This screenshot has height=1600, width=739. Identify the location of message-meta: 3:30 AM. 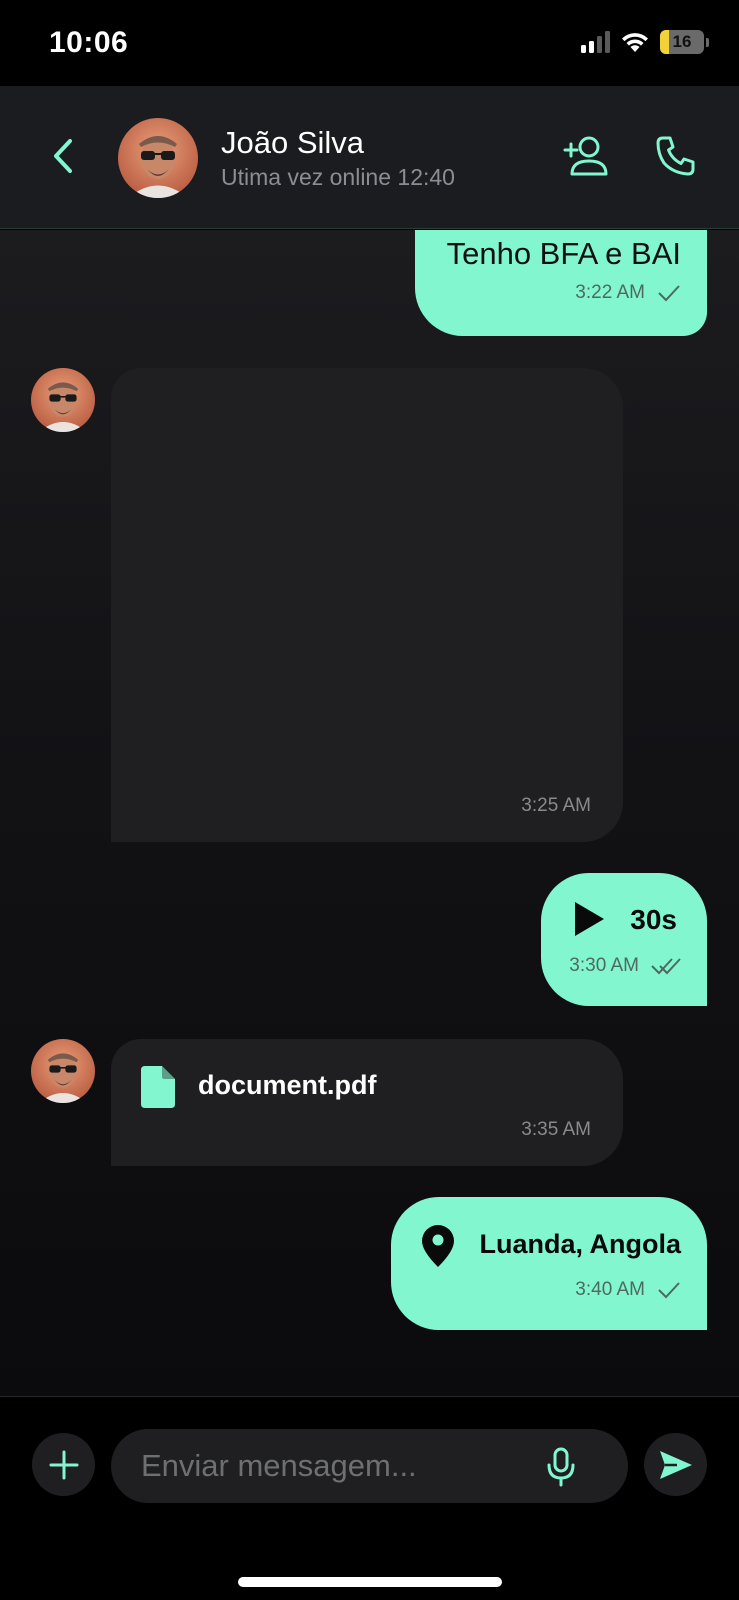
(625, 966).